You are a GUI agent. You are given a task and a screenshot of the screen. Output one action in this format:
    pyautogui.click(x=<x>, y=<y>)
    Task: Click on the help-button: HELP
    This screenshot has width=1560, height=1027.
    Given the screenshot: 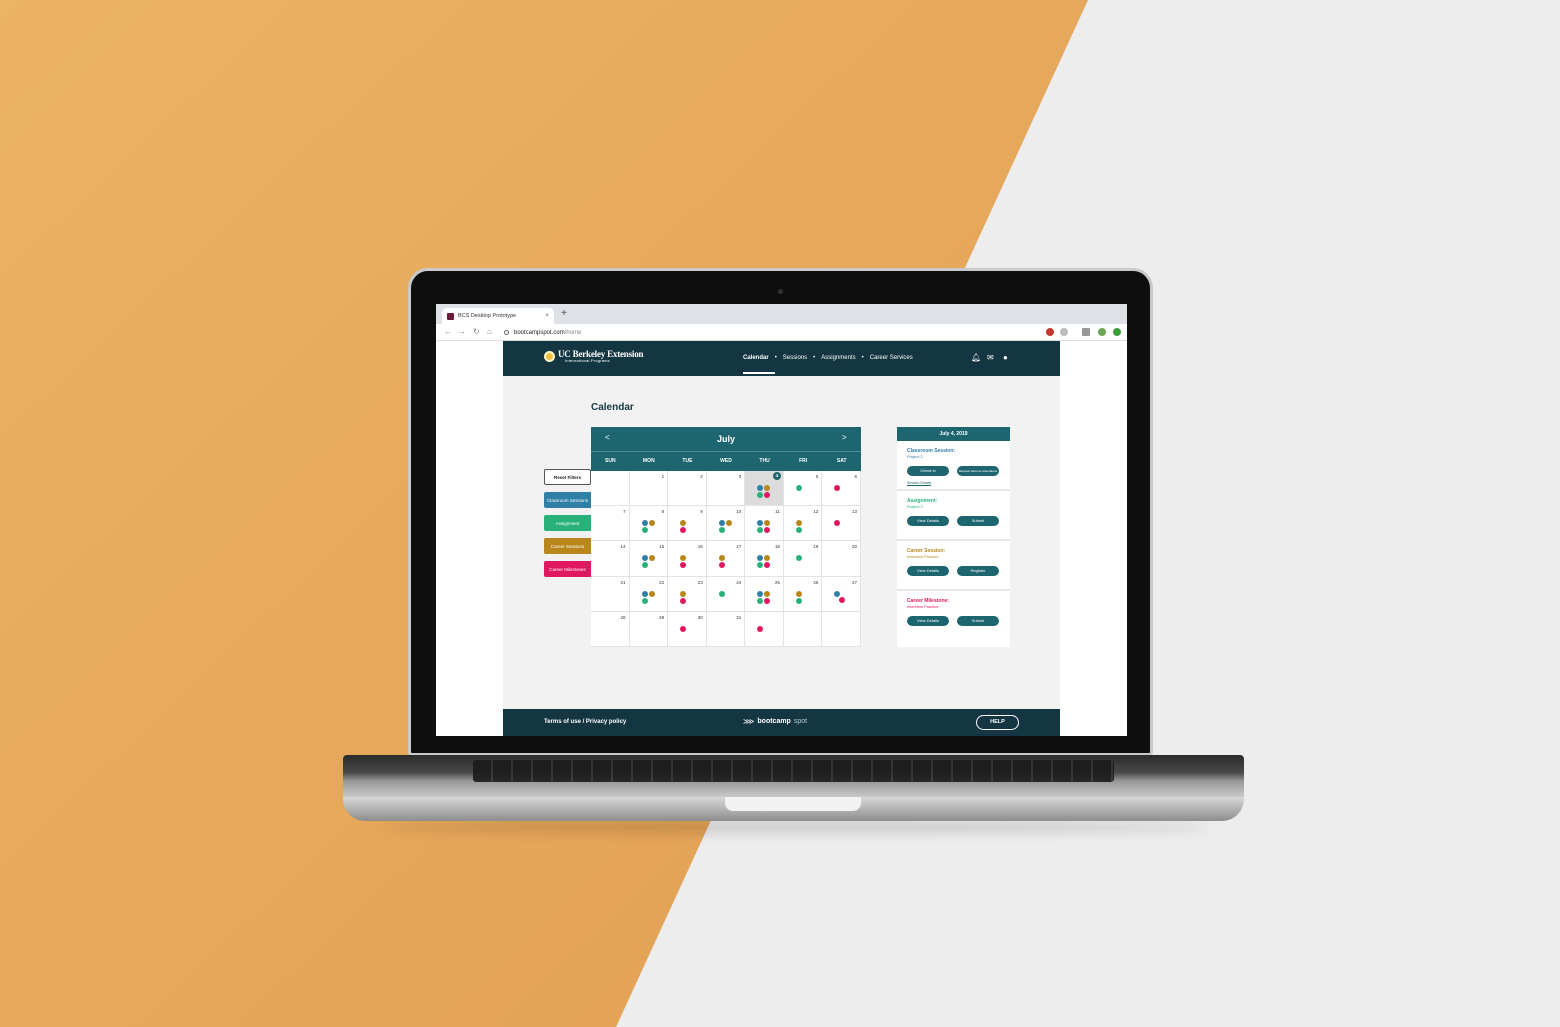 What is the action you would take?
    pyautogui.click(x=997, y=722)
    